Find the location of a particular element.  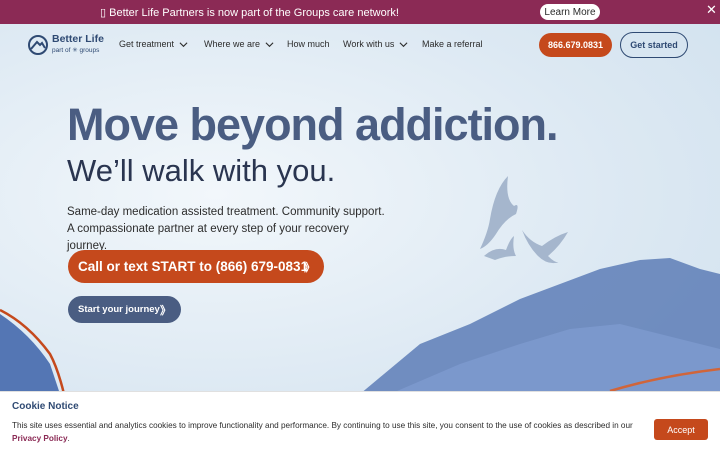

nav-work-with-us: Work with us is located at coordinates (375, 44).